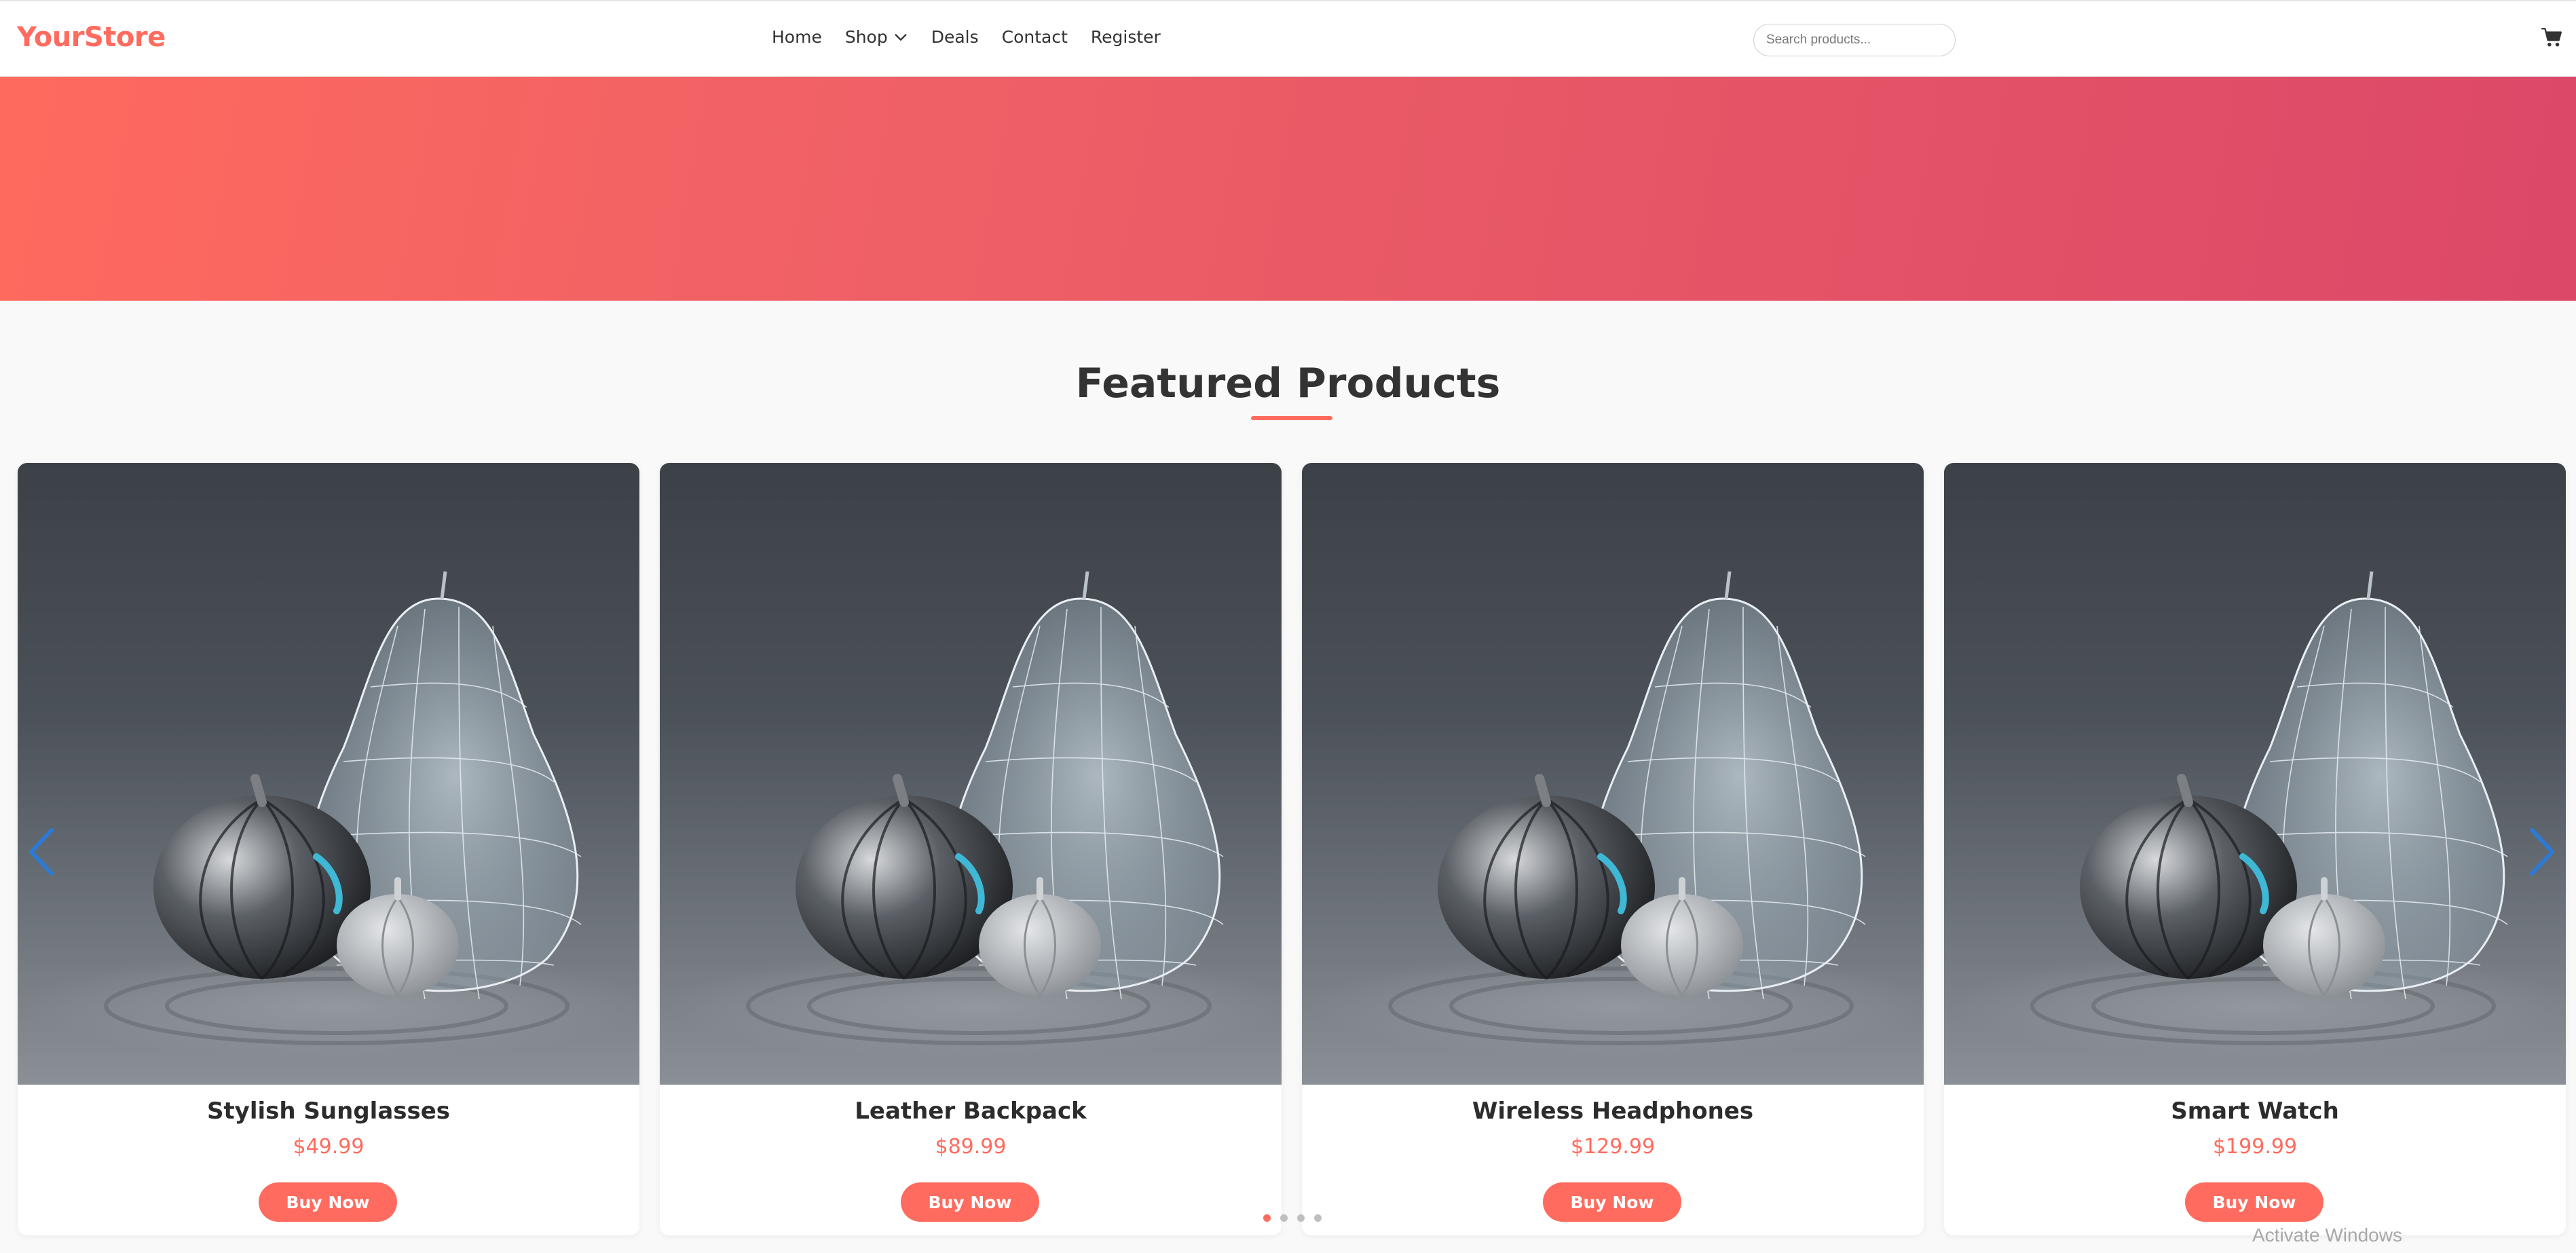  I want to click on nav-shop: Shop, so click(877, 37).